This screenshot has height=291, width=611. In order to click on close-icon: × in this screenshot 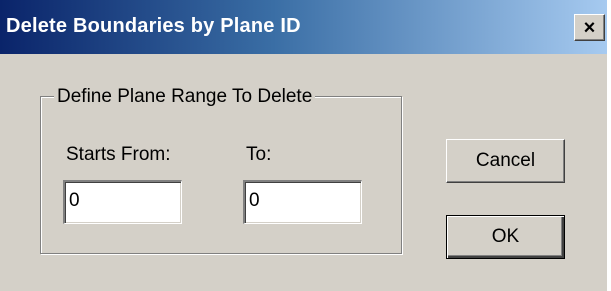, I will do `click(589, 27)`.